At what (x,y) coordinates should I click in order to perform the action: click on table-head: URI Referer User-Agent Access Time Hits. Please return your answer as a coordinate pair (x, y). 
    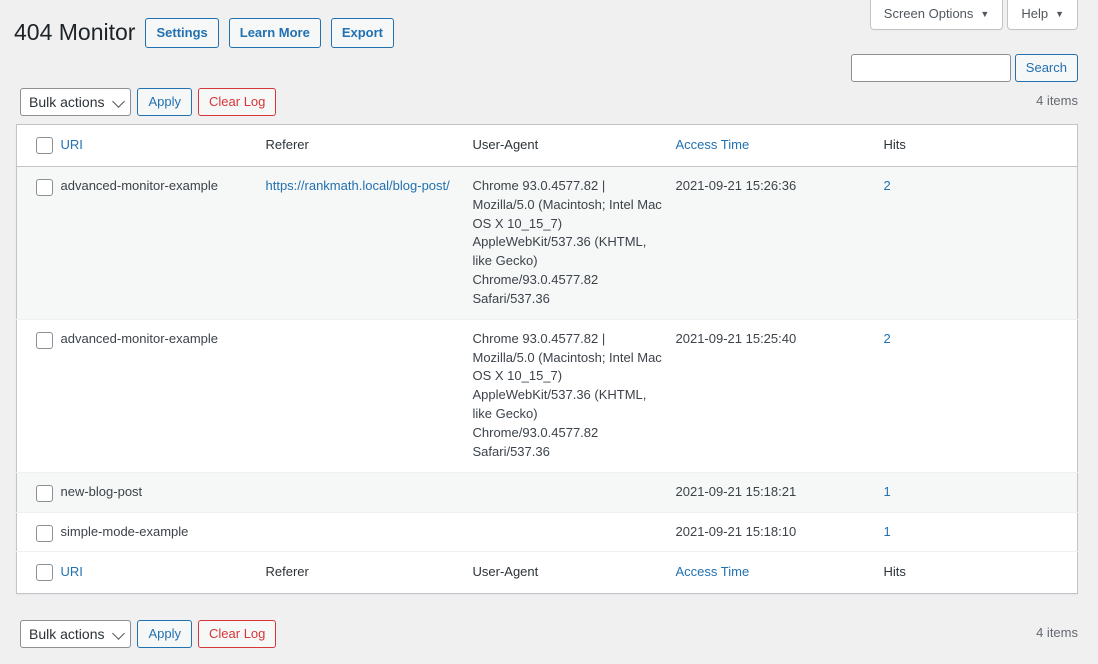
    Looking at the image, I should click on (547, 146).